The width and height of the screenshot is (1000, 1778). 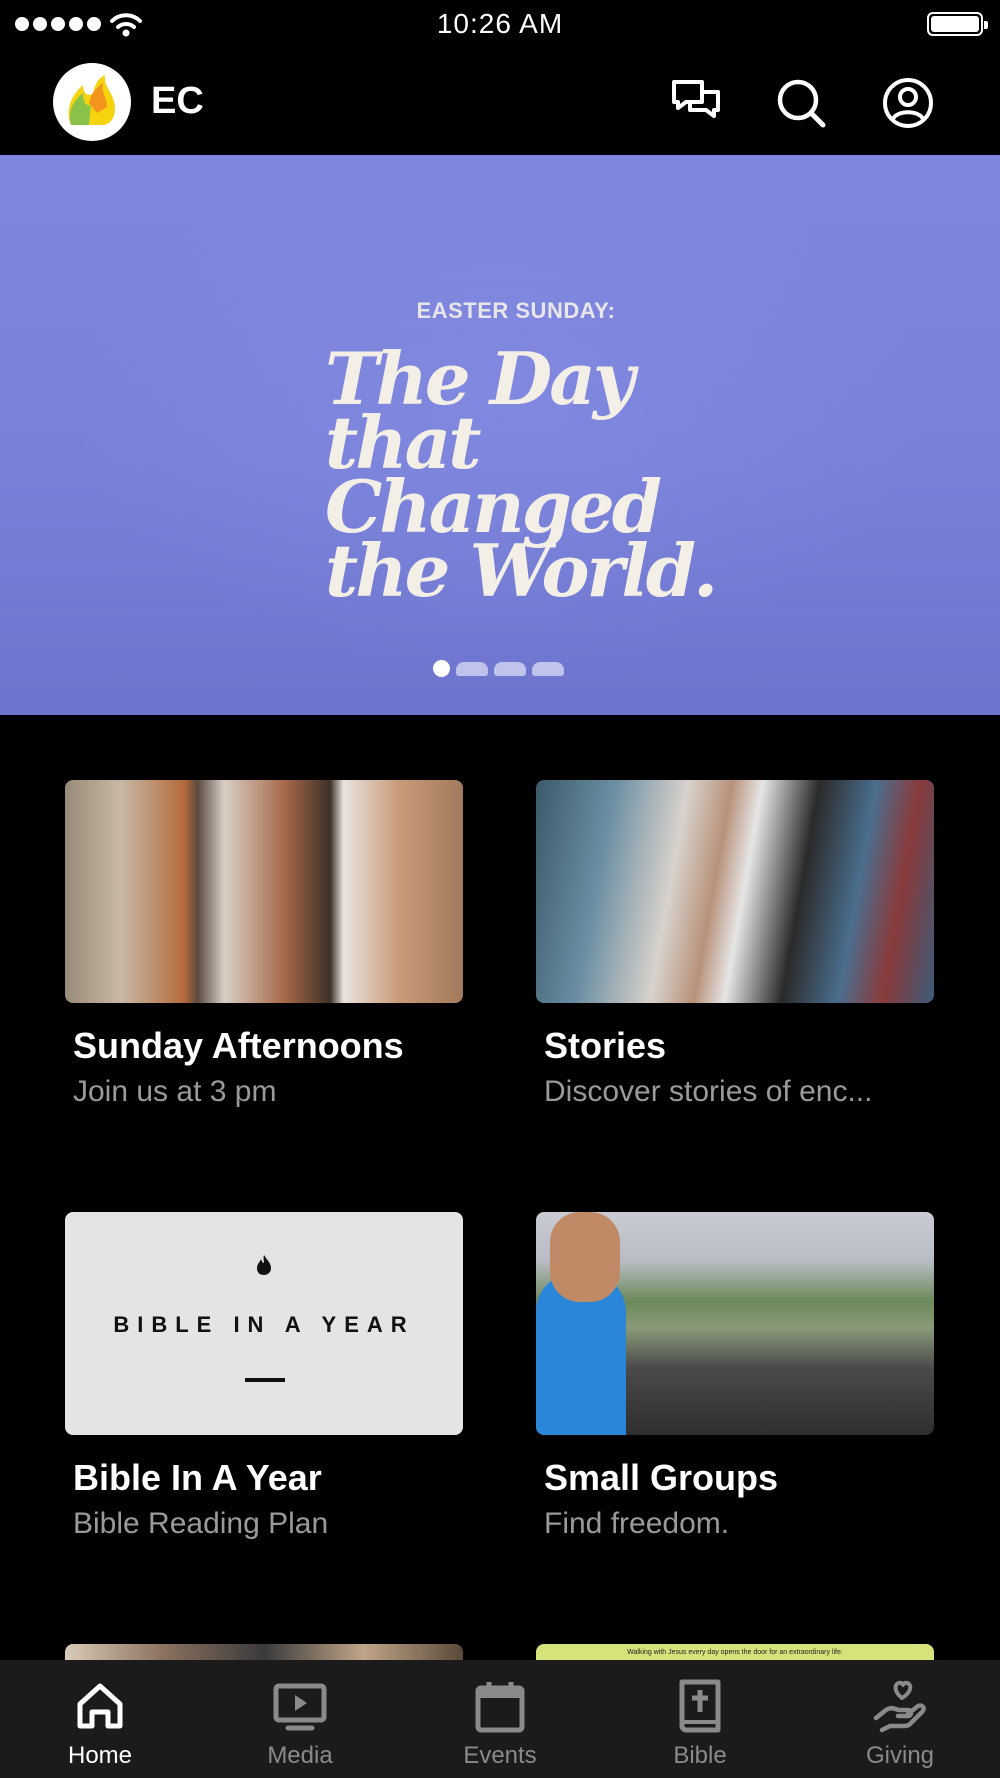 I want to click on card-title: Small Groups, so click(x=661, y=1477).